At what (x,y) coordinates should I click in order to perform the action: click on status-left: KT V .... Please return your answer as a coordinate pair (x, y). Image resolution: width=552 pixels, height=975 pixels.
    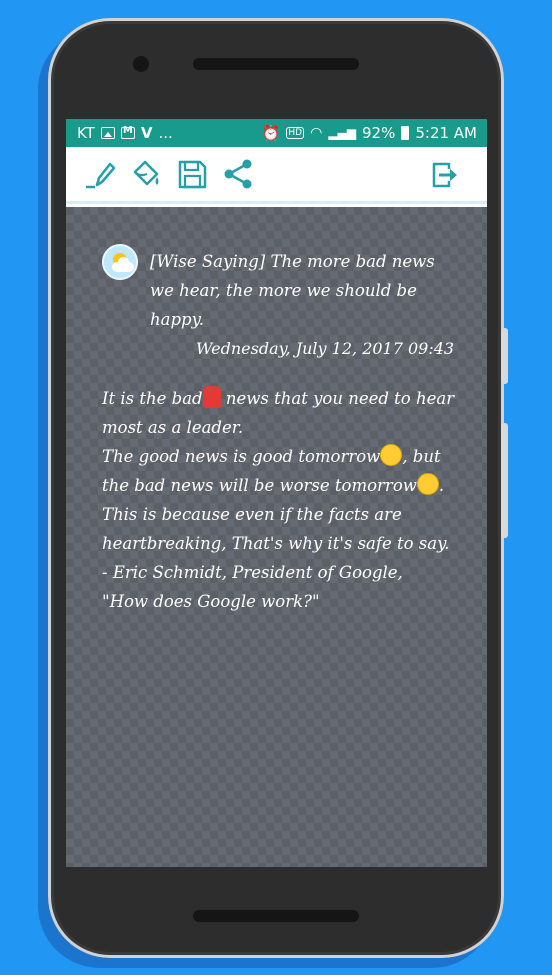
    Looking at the image, I should click on (125, 133).